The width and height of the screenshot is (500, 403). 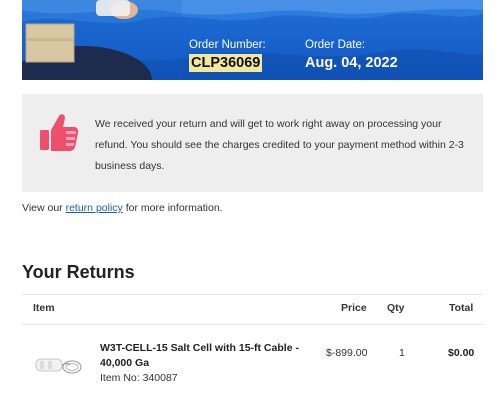 I want to click on column-header-qty: Qty, so click(x=396, y=308).